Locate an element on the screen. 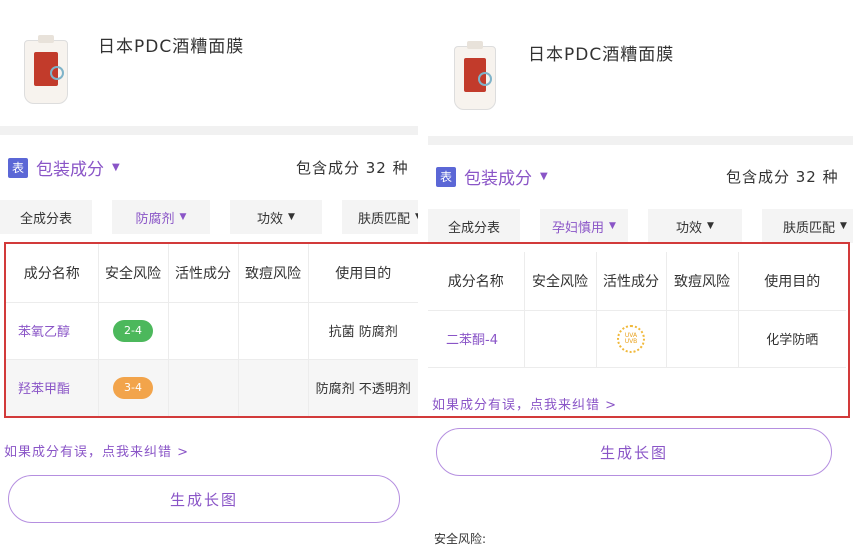  filter-bar: 全成分表 孕妇慎用 ▼ 功效 ▼ 肤质匹配 ▼ is located at coordinates (640, 226).